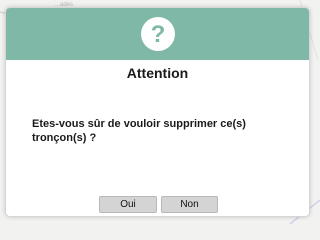  What do you see at coordinates (64, 138) in the screenshot?
I see `dialog-message-line: tronçon(s) ?` at bounding box center [64, 138].